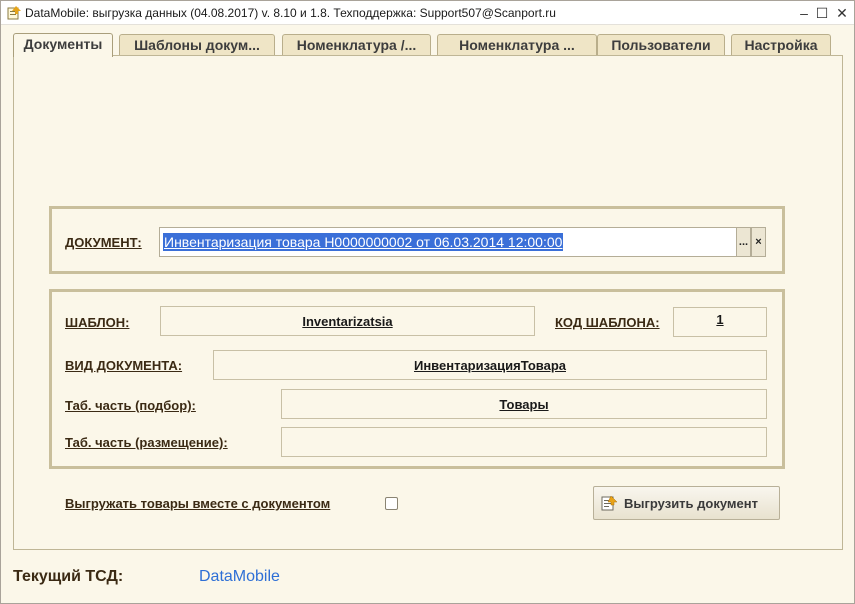 This screenshot has width=855, height=604. I want to click on tab-part-pick-label: Таб. часть (подбор):, so click(130, 405).